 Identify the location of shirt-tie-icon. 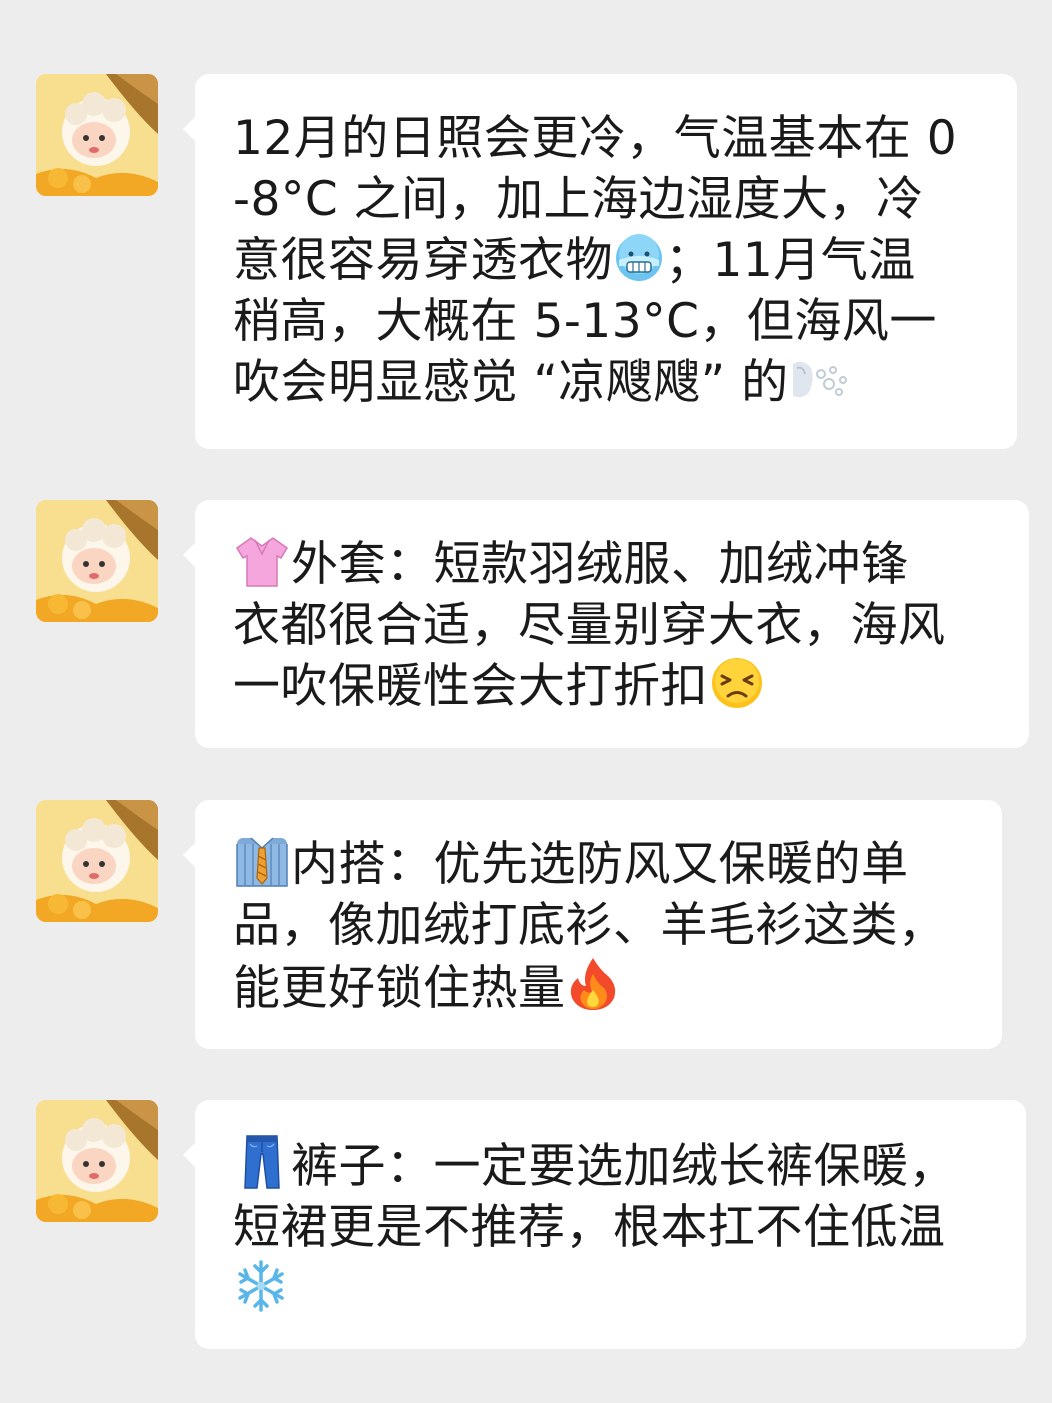
(262, 861).